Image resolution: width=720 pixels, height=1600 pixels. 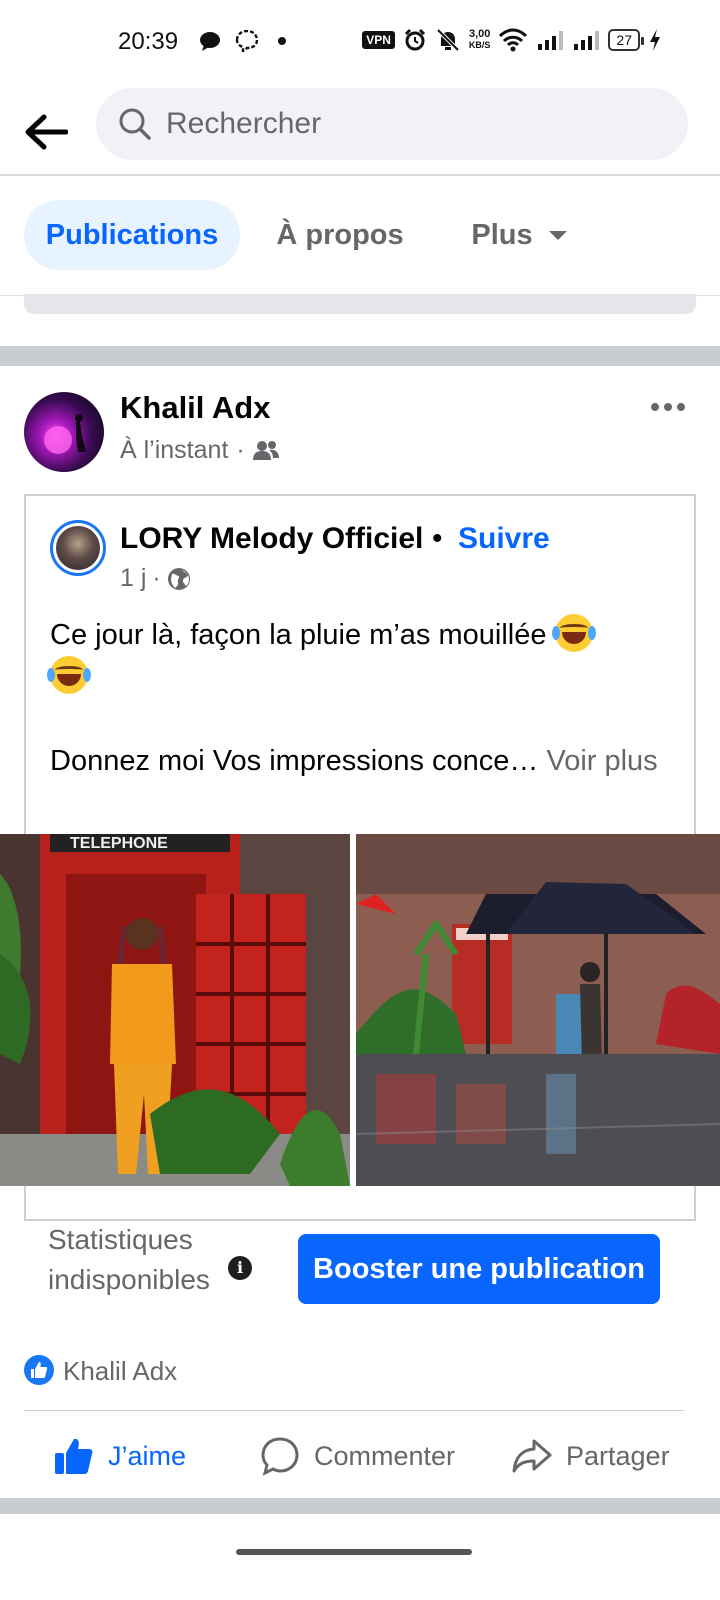 What do you see at coordinates (502, 234) in the screenshot?
I see `tab-more-label: Plus` at bounding box center [502, 234].